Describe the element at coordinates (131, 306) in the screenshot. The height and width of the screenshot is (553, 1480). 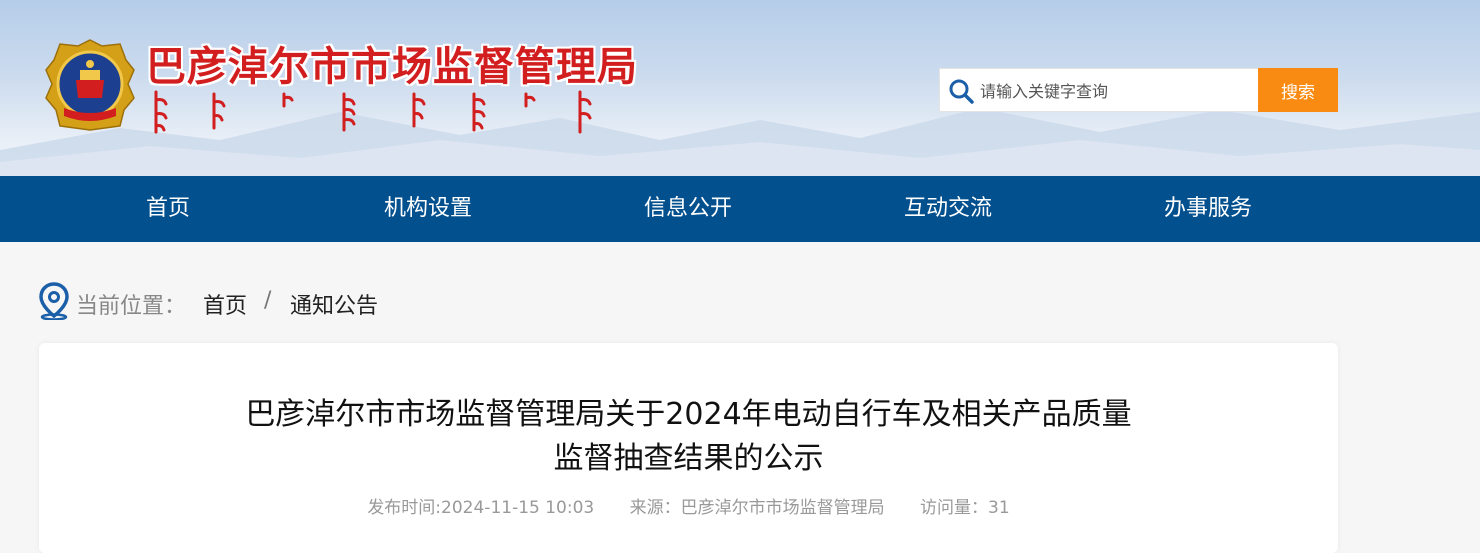
I see `breadcrumb-label: 当前位置：` at that location.